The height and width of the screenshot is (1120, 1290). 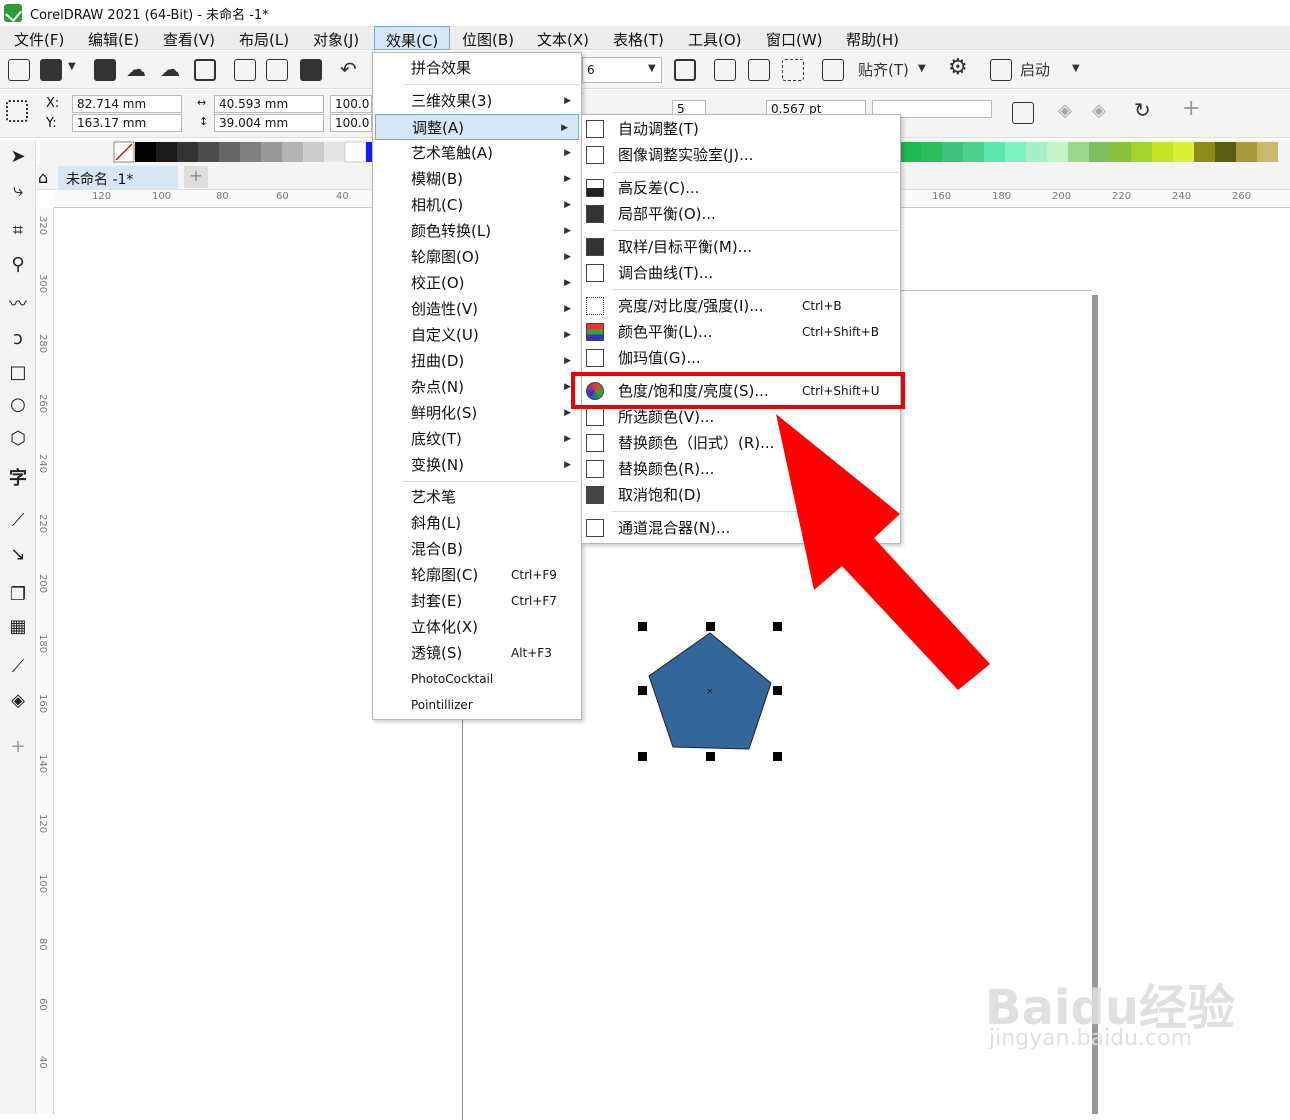 I want to click on print-icon, so click(x=205, y=70).